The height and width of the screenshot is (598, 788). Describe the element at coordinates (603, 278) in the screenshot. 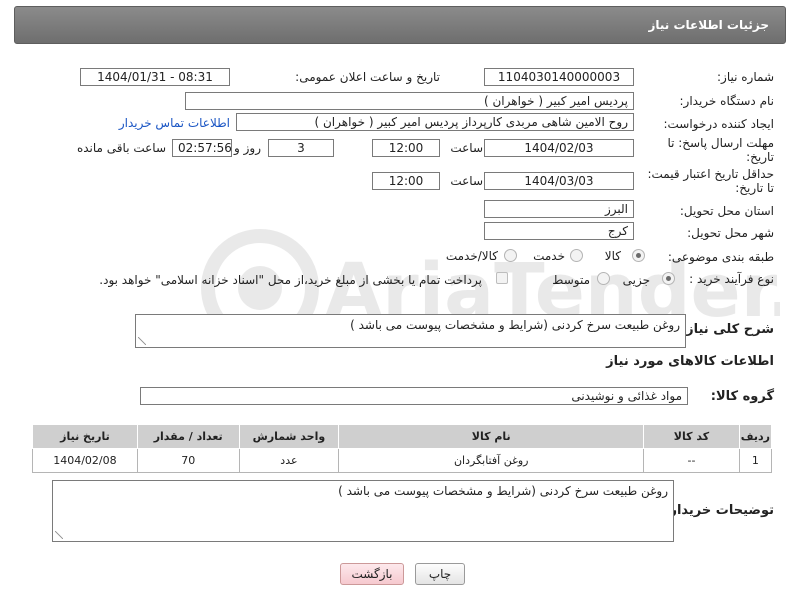

I see `process-radio-medium` at that location.